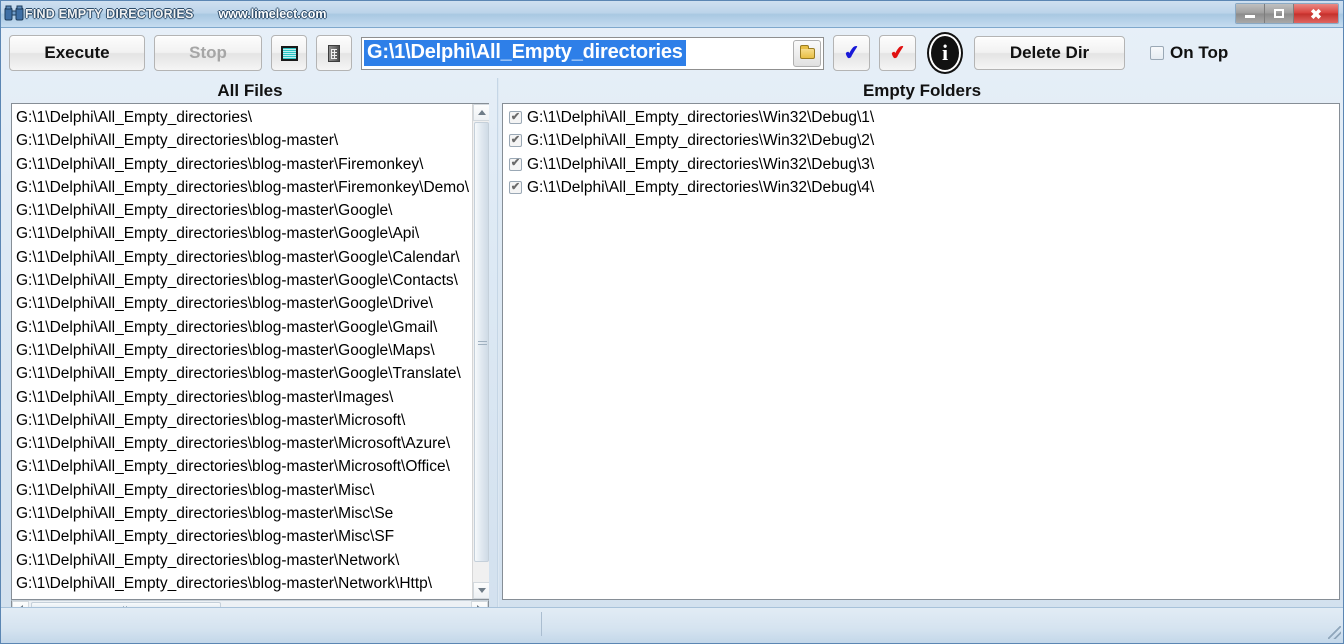  I want to click on window-url-label: www.limelect.com, so click(272, 14).